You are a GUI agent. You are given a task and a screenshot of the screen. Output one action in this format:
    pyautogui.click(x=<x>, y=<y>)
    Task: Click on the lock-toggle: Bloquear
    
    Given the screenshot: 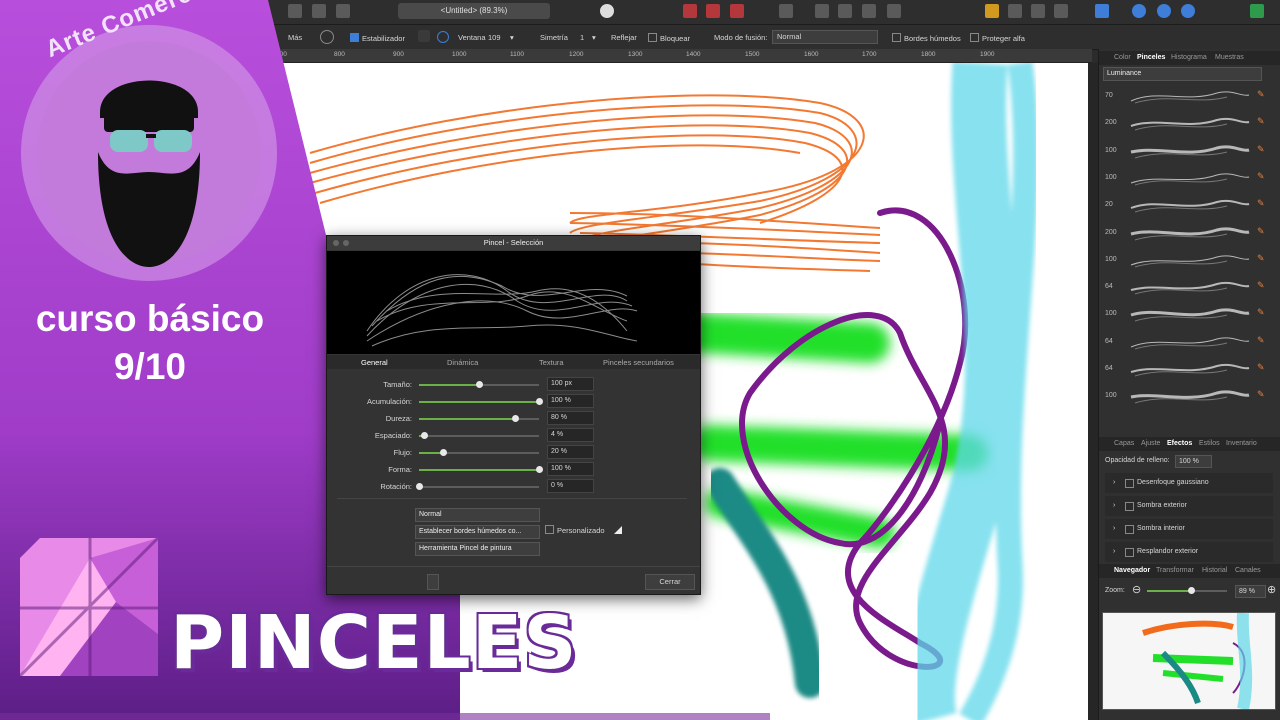 What is the action you would take?
    pyautogui.click(x=669, y=38)
    